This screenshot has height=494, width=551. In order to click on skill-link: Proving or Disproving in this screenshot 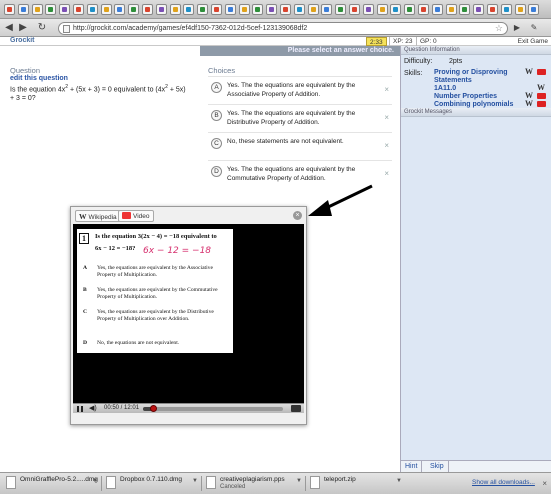, I will do `click(471, 73)`.